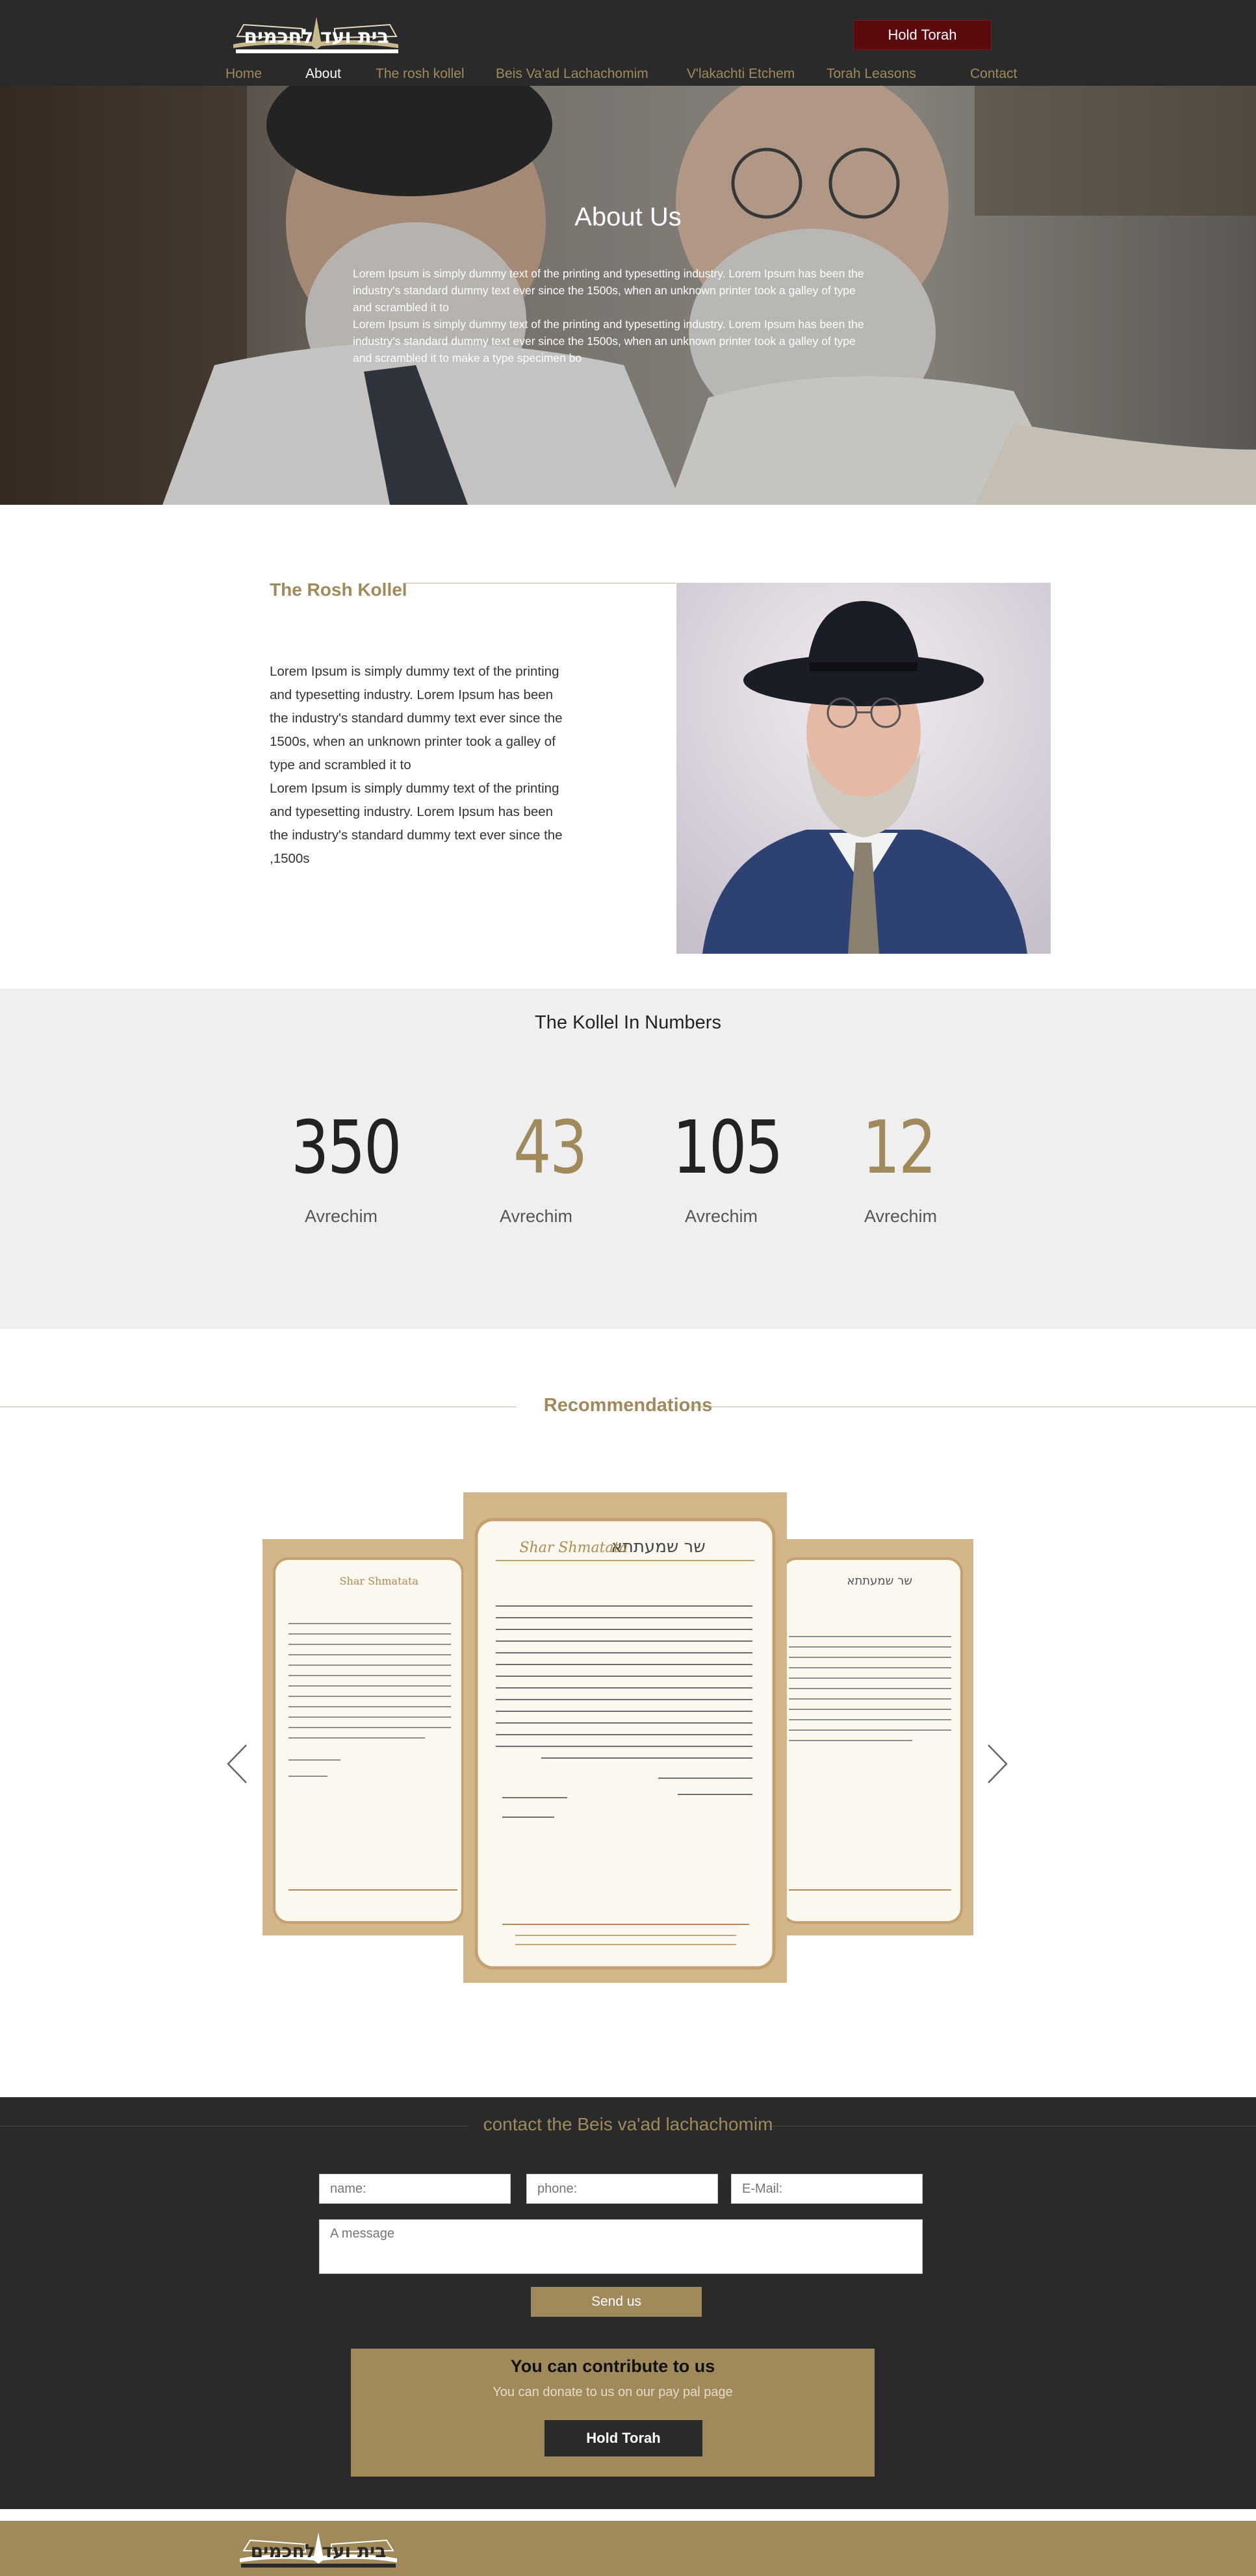  I want to click on nav-contact: Contact, so click(993, 74).